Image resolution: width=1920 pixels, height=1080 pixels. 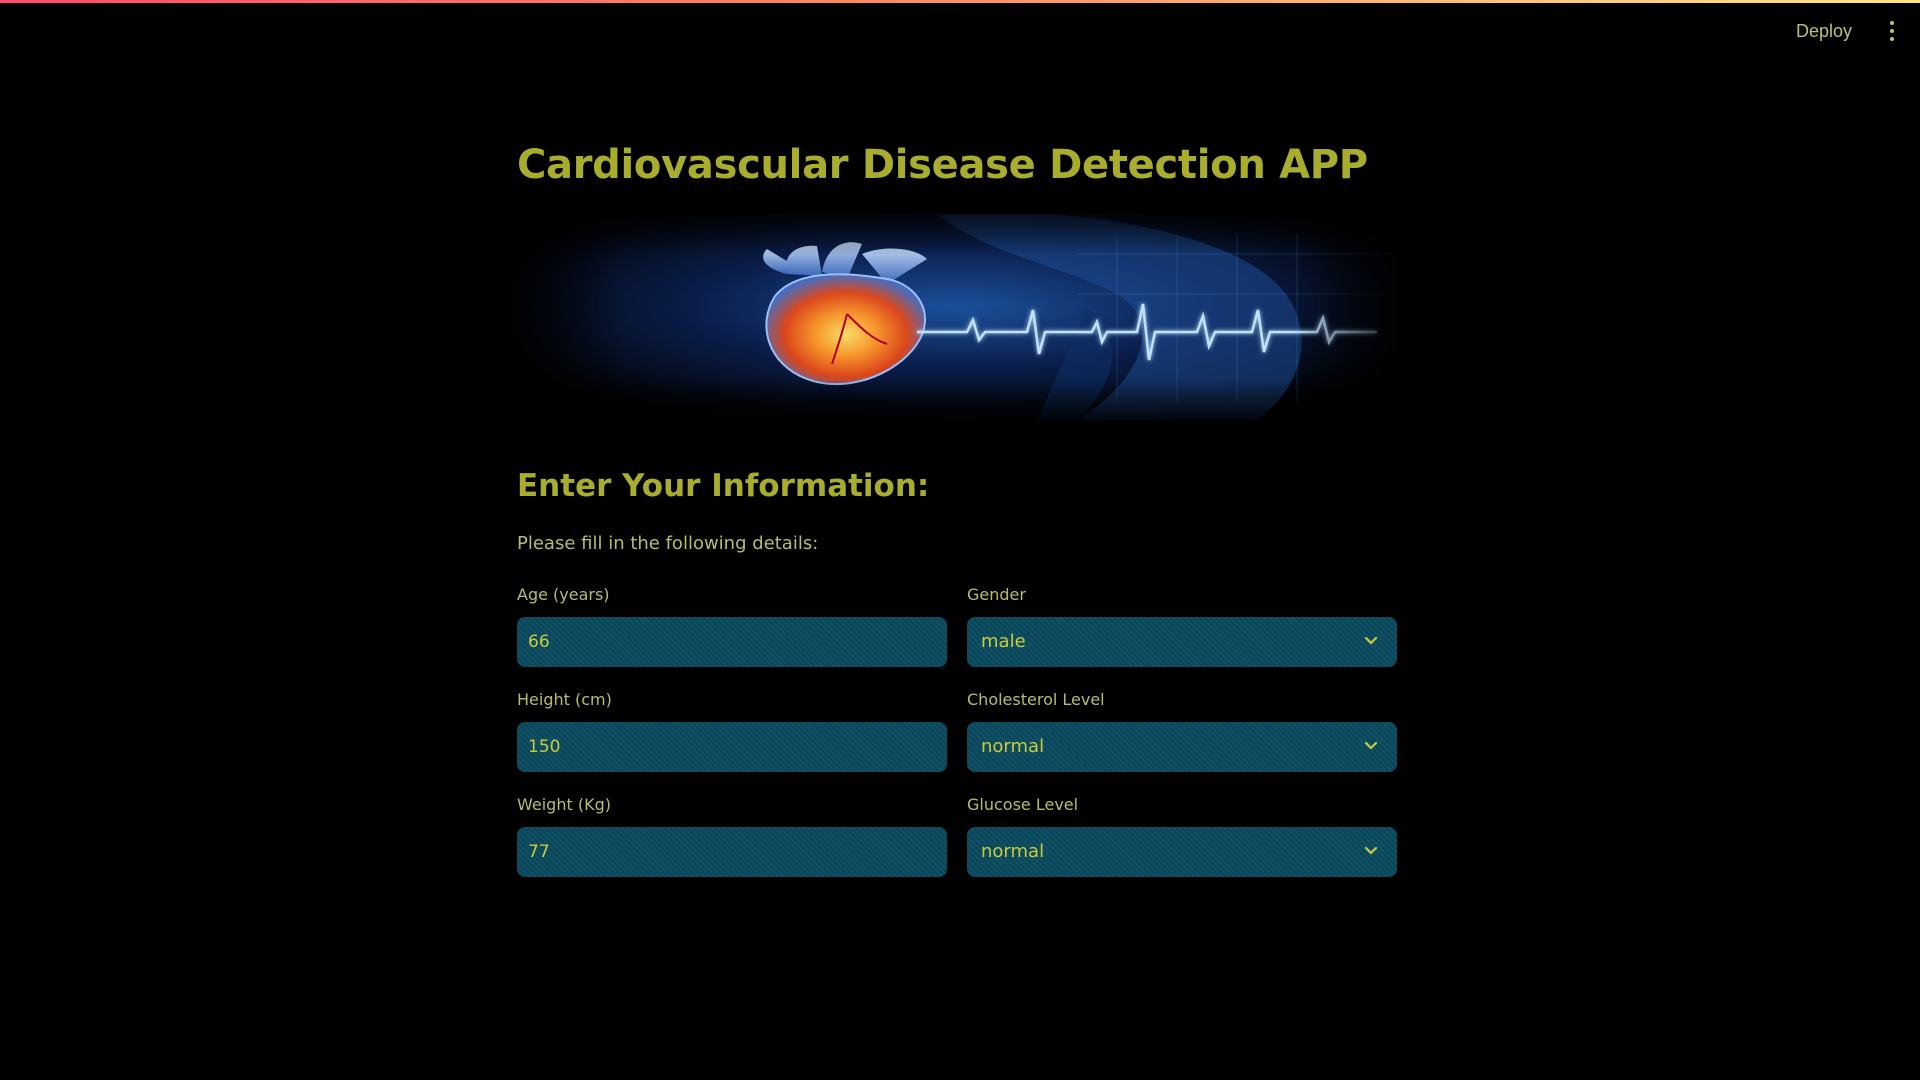 I want to click on age-input-box, so click(x=732, y=642).